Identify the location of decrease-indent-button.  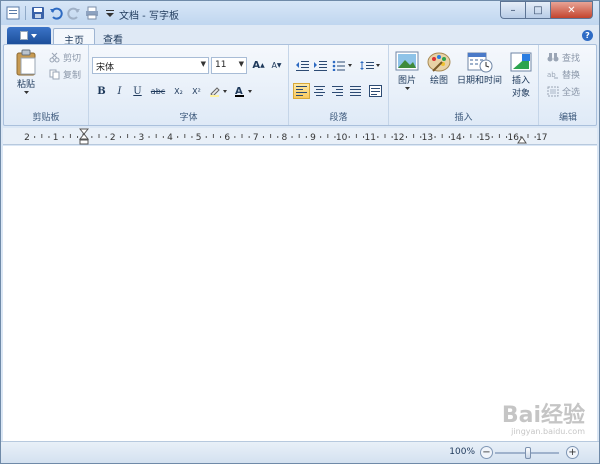
(301, 65).